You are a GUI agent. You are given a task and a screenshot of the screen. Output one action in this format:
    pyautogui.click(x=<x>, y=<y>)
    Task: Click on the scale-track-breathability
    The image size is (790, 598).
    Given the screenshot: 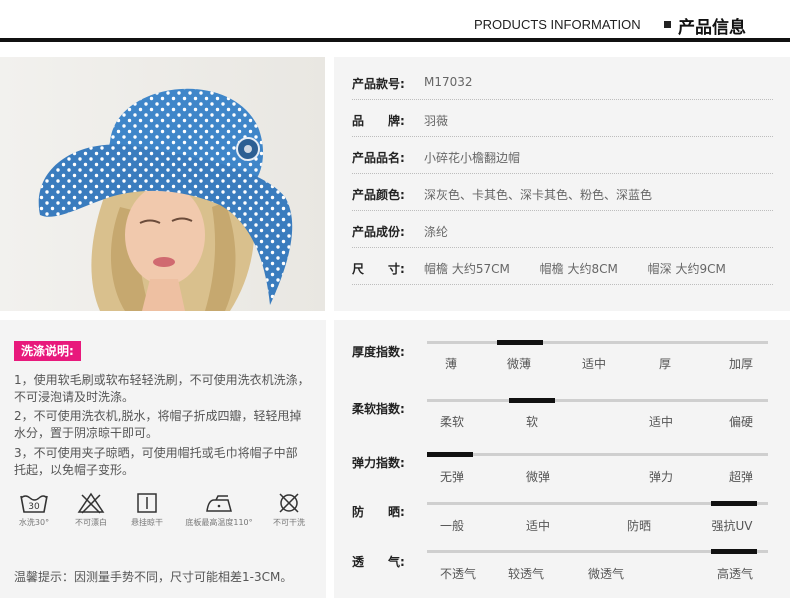 What is the action you would take?
    pyautogui.click(x=597, y=551)
    